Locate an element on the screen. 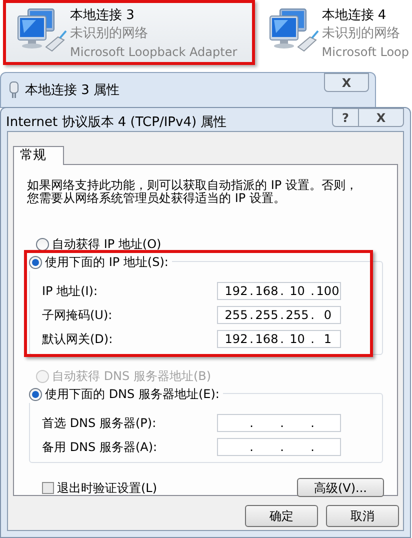  help-button: ? is located at coordinates (345, 117).